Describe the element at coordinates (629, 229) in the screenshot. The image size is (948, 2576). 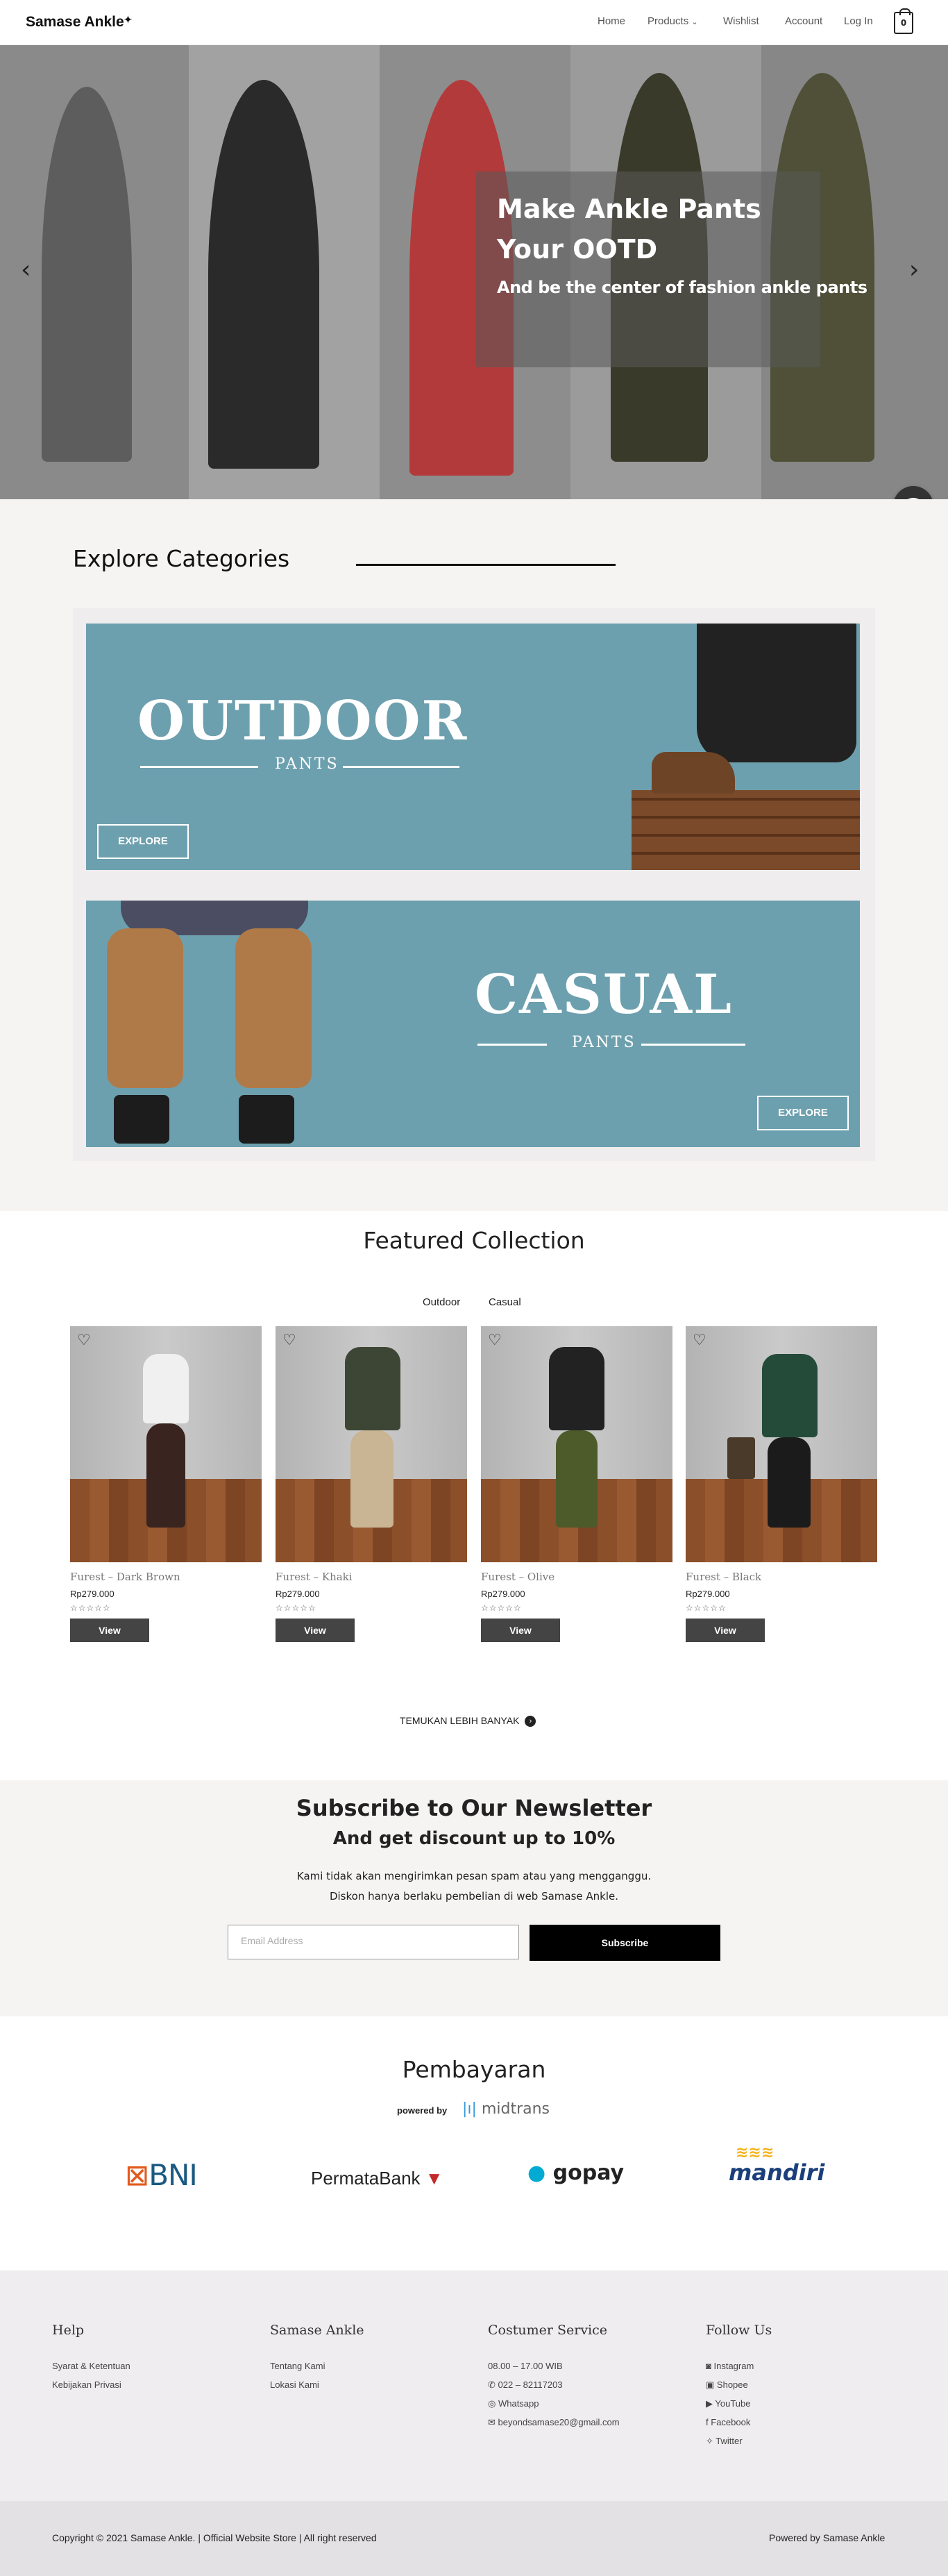
I see `hero-title: Make Ankle Pants Your OOTD` at that location.